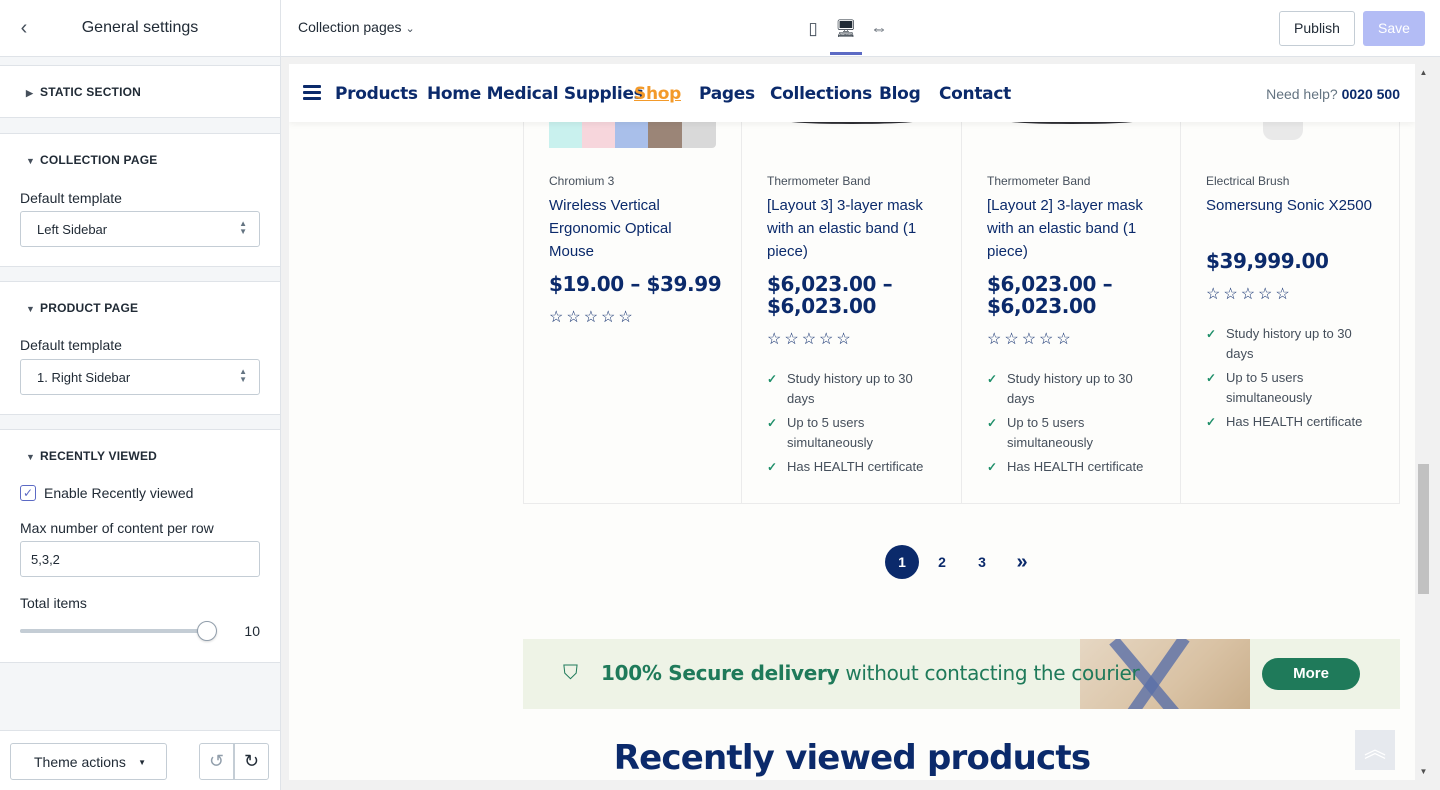 The image size is (1440, 790). I want to click on banner-bold: 100% Secure delivery, so click(720, 673).